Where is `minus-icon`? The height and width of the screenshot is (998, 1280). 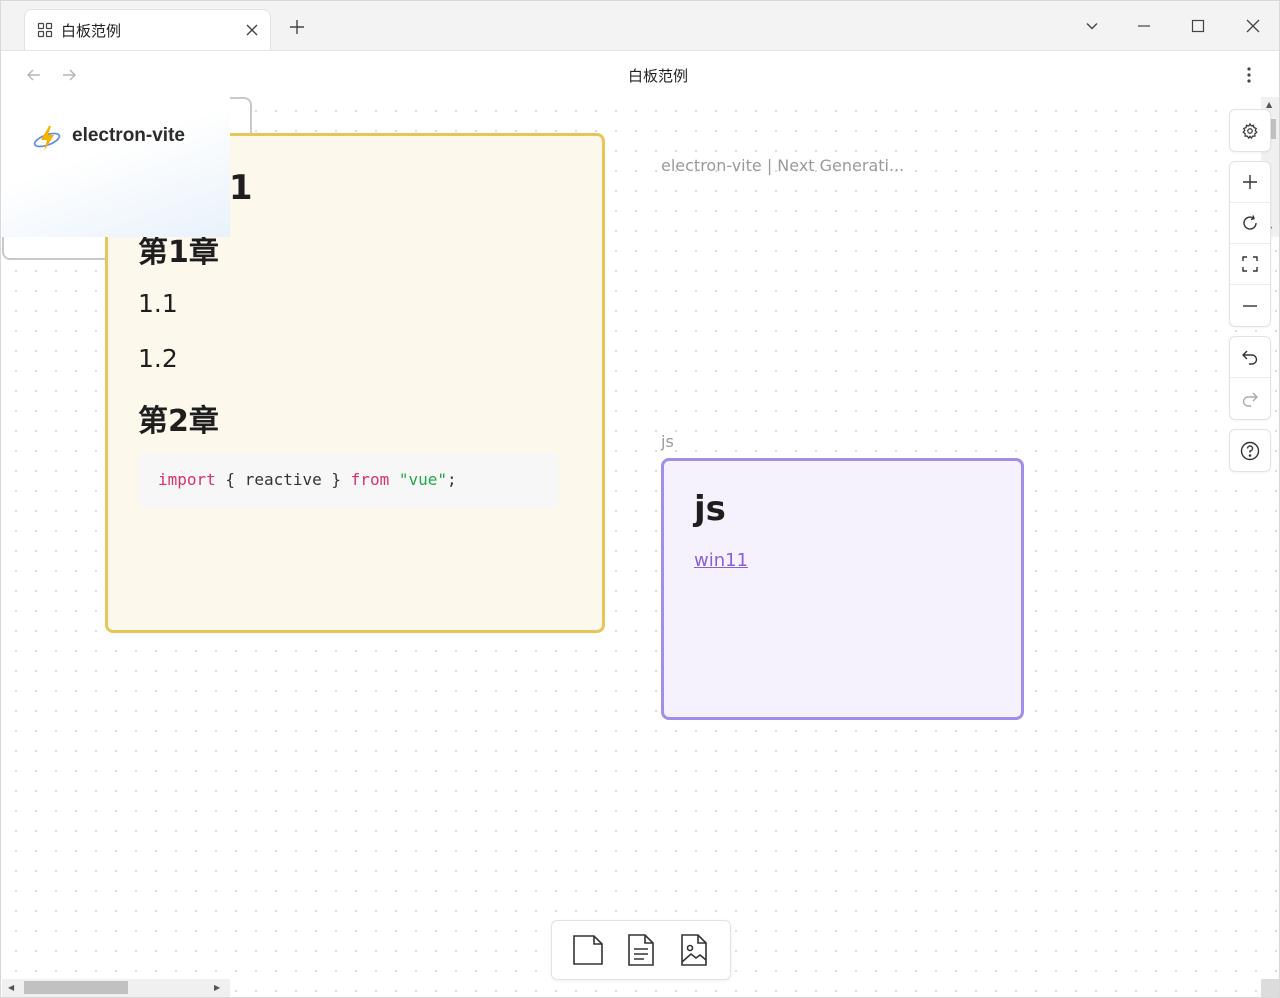
minus-icon is located at coordinates (1250, 305).